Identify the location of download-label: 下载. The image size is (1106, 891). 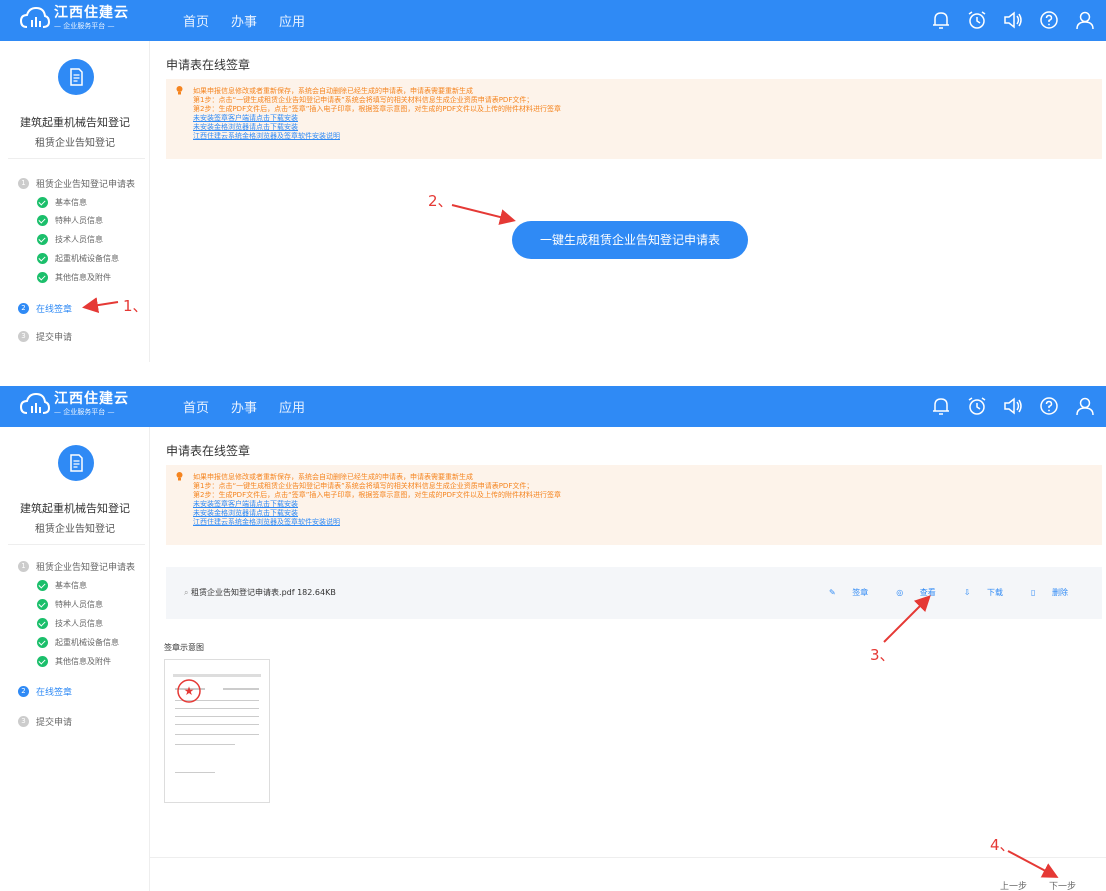
(995, 592).